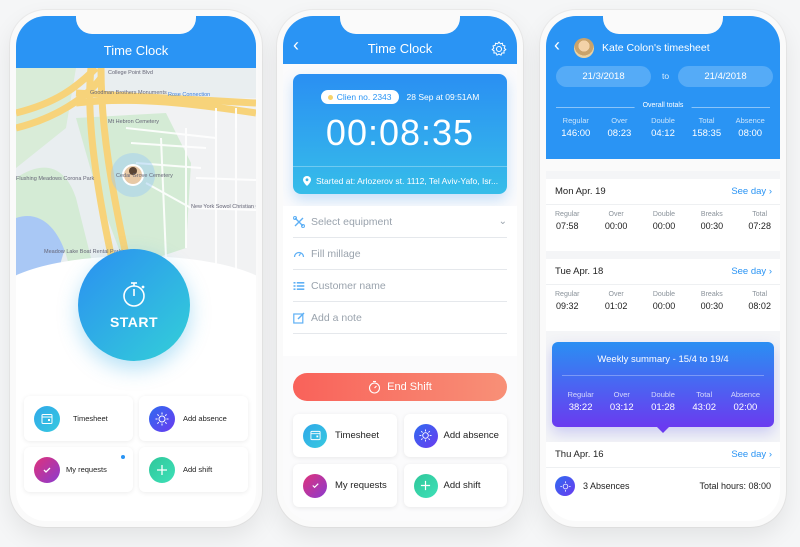  I want to click on day-value-double: Double 00:00, so click(664, 221).